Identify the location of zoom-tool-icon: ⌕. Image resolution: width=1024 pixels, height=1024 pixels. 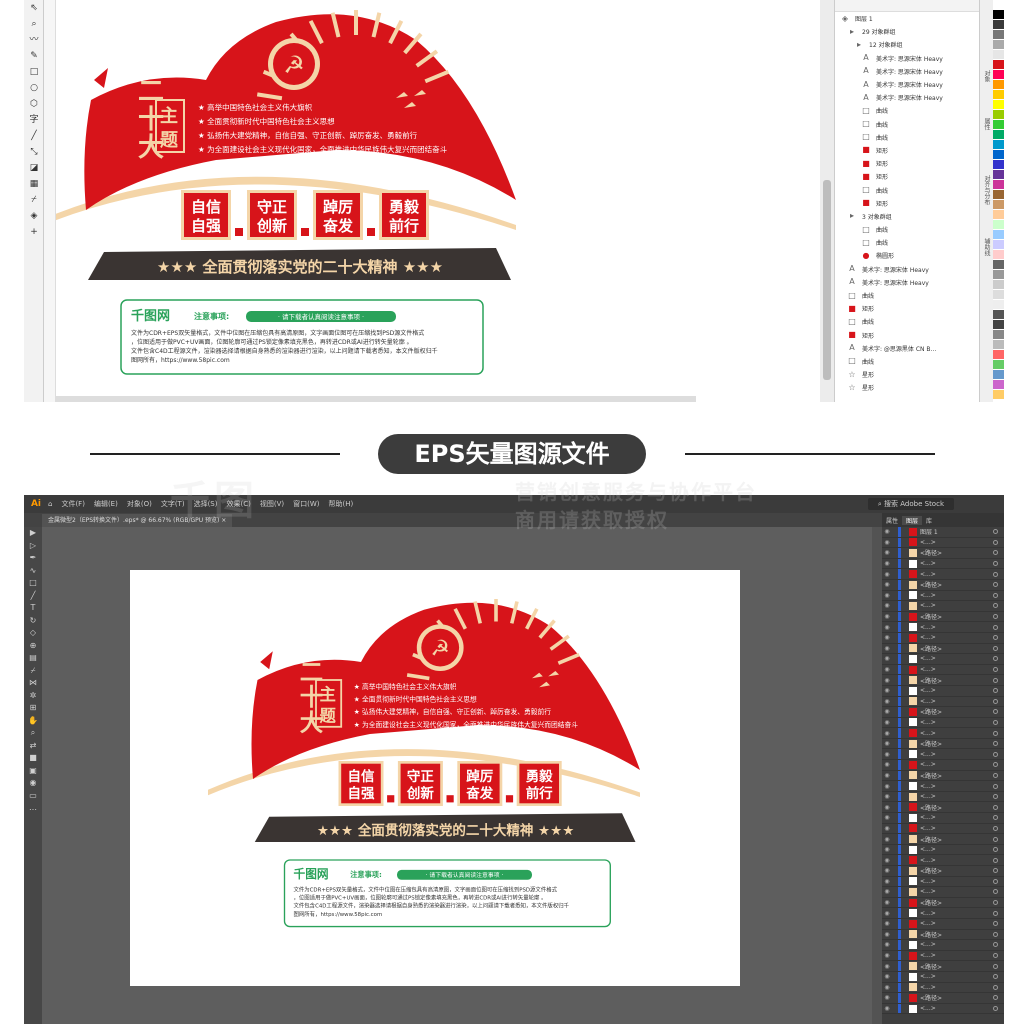
(33, 733).